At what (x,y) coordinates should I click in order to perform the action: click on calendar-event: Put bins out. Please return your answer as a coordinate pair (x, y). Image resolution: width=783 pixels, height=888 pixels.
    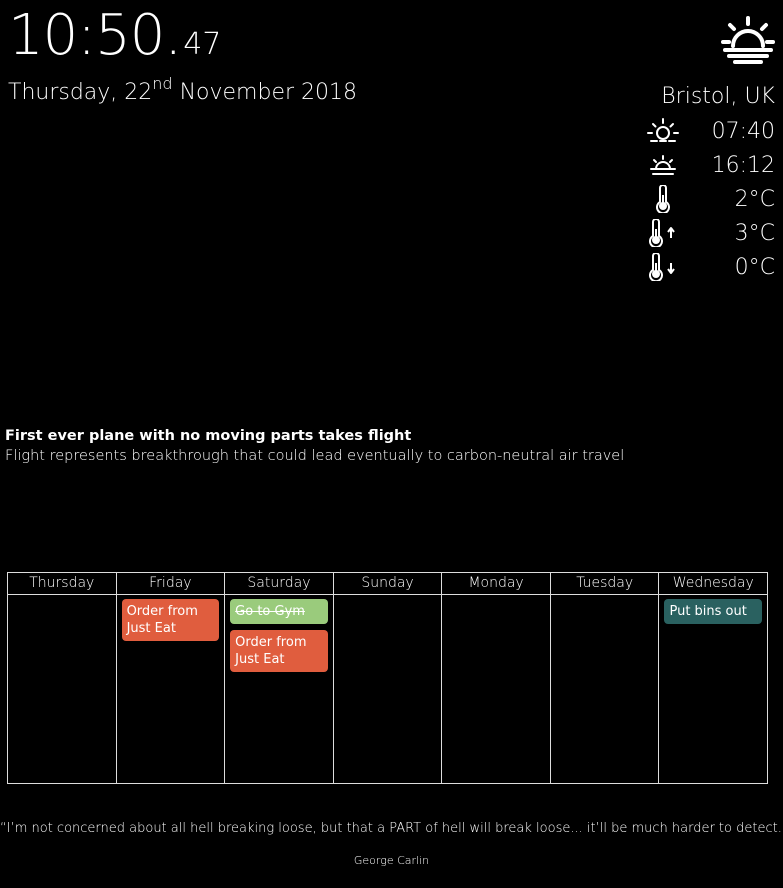
    Looking at the image, I should click on (713, 611).